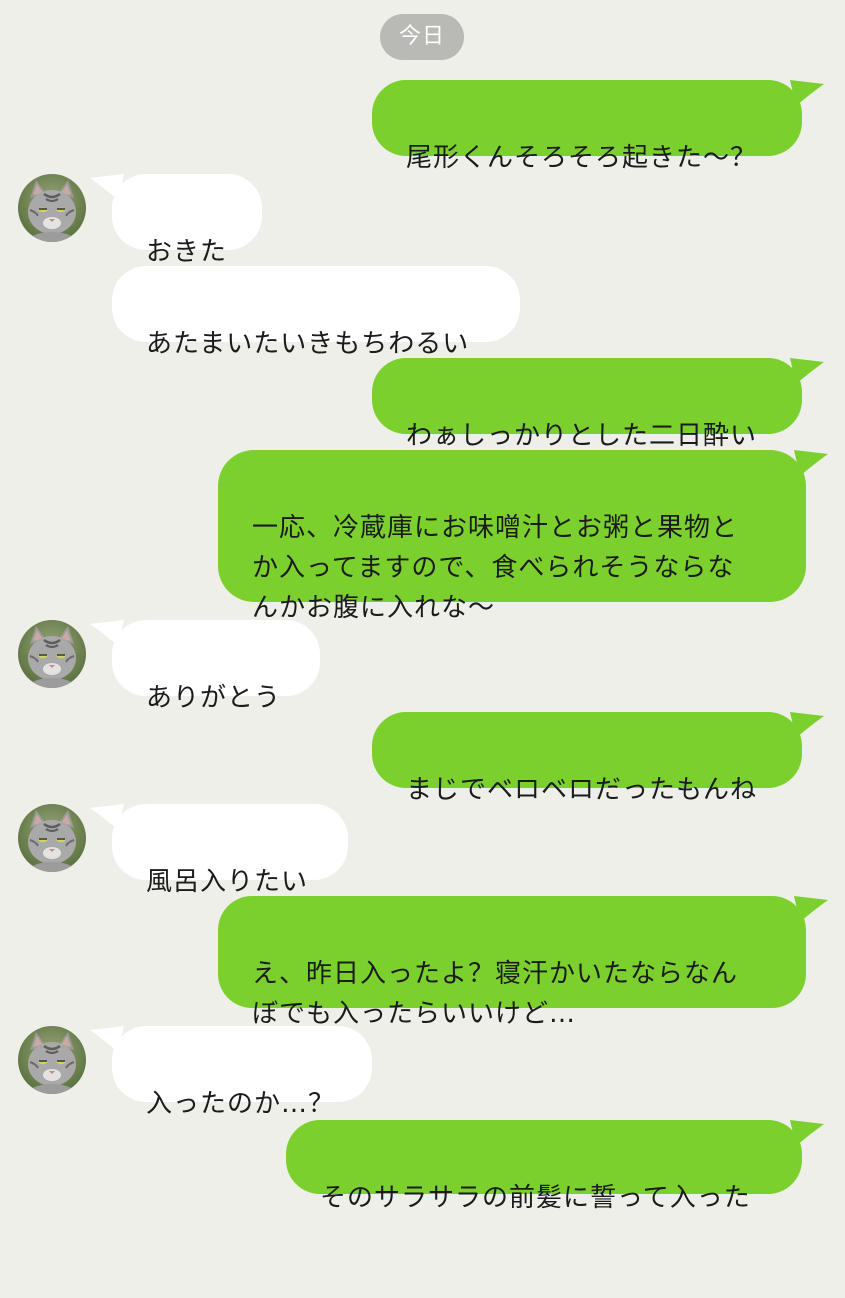 Image resolution: width=845 pixels, height=1298 pixels. I want to click on message-text: 入ったのか…？, so click(241, 1104).